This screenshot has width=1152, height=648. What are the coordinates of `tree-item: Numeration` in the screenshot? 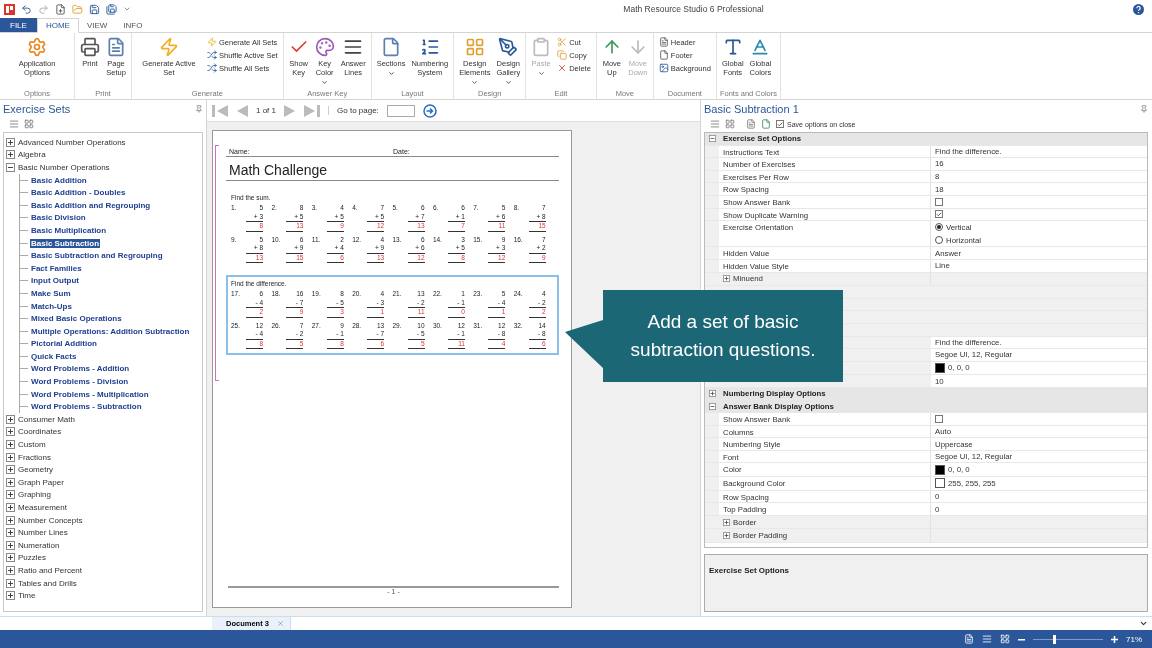 It's located at (39, 545).